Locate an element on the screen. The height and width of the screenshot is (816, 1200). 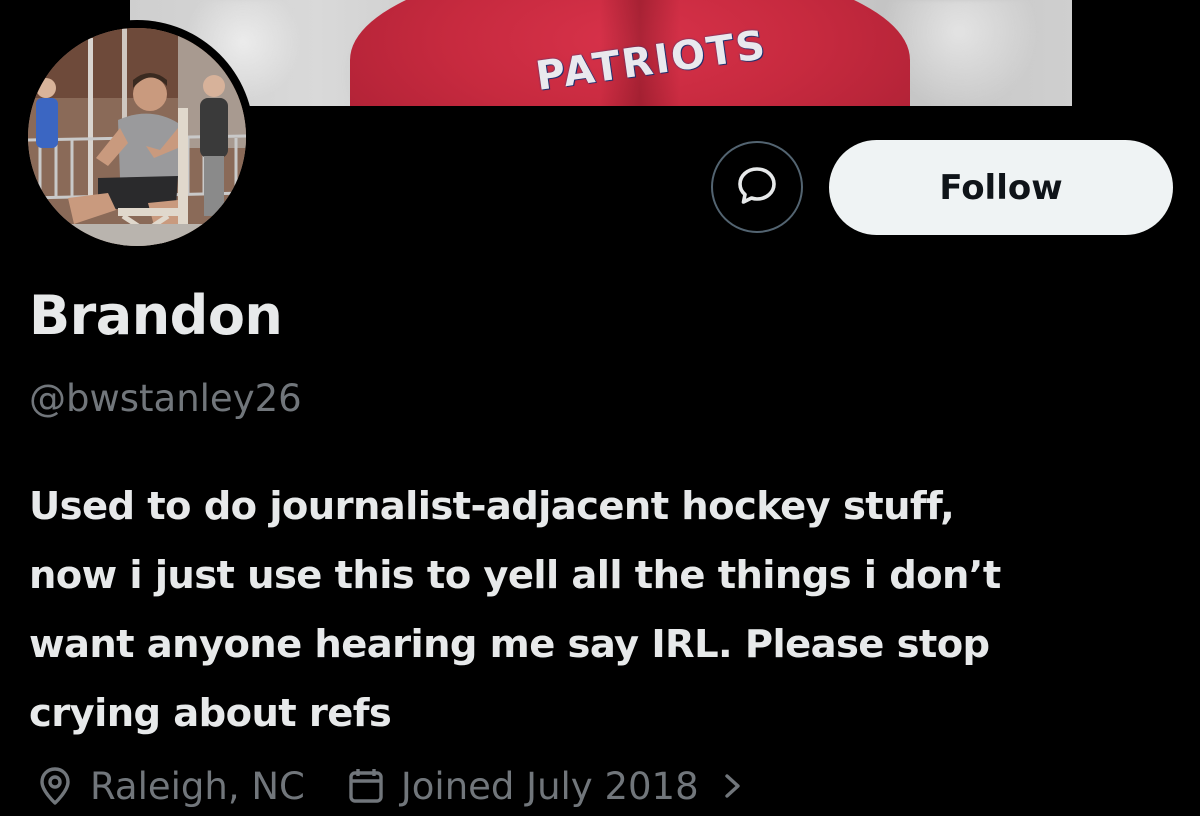
message-button is located at coordinates (757, 187).